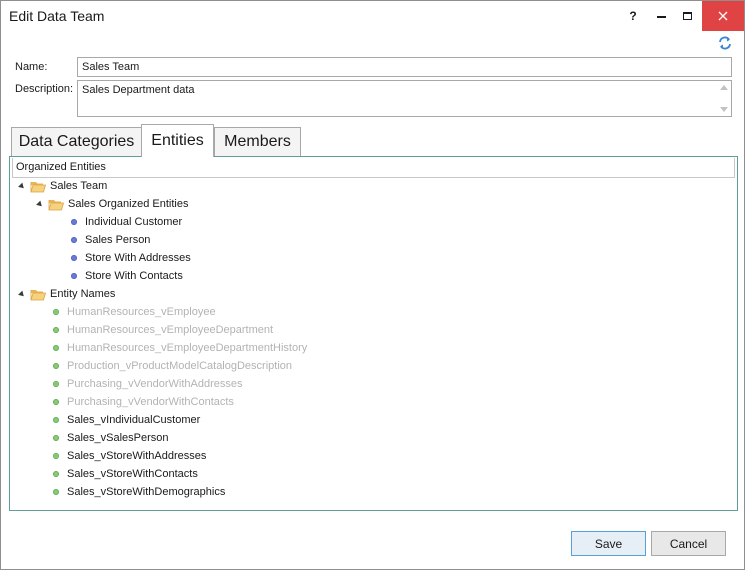 This screenshot has height=570, width=745. Describe the element at coordinates (44, 89) in the screenshot. I see `description-label: Description:` at that location.